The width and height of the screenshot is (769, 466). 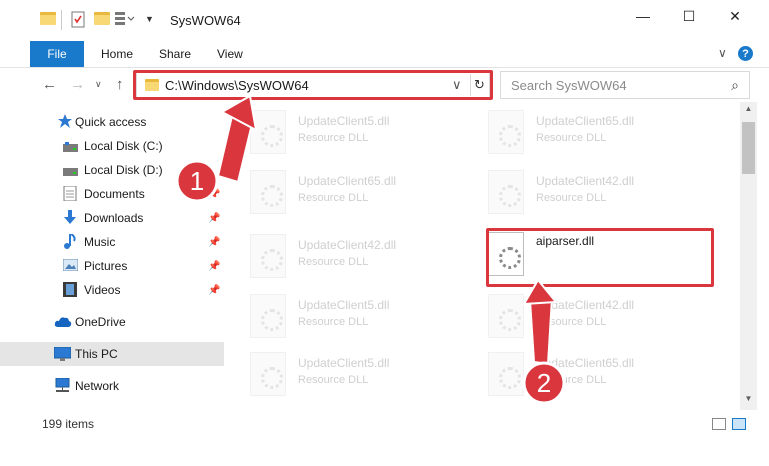 I want to click on customize-icon, so click(x=127, y=19).